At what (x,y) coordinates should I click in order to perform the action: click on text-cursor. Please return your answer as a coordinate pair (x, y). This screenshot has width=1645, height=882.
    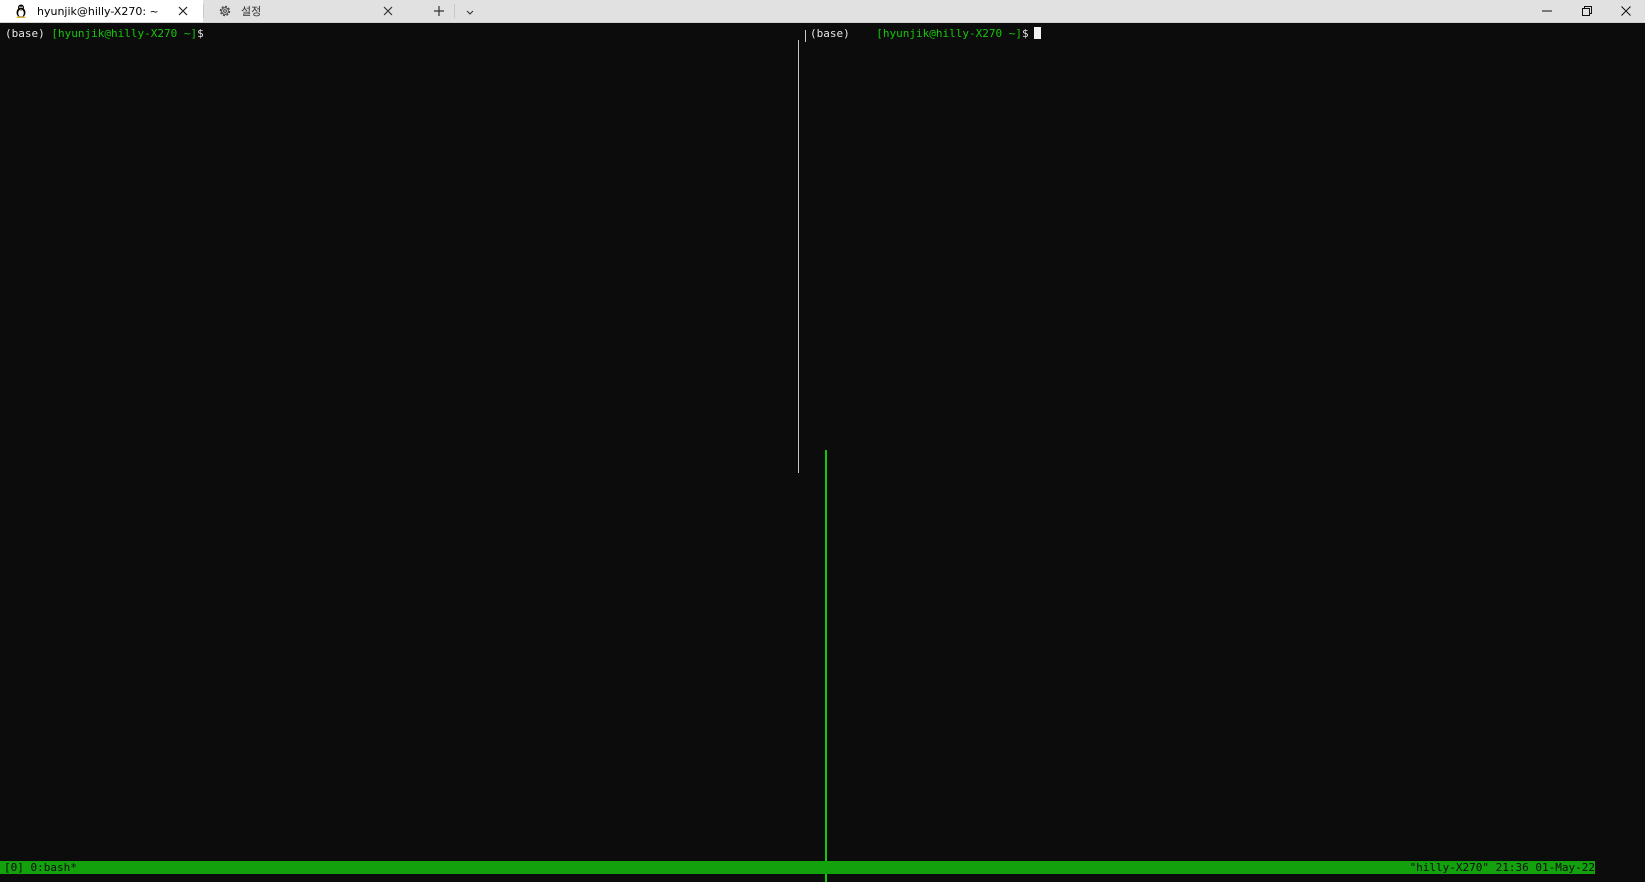
    Looking at the image, I should click on (1037, 33).